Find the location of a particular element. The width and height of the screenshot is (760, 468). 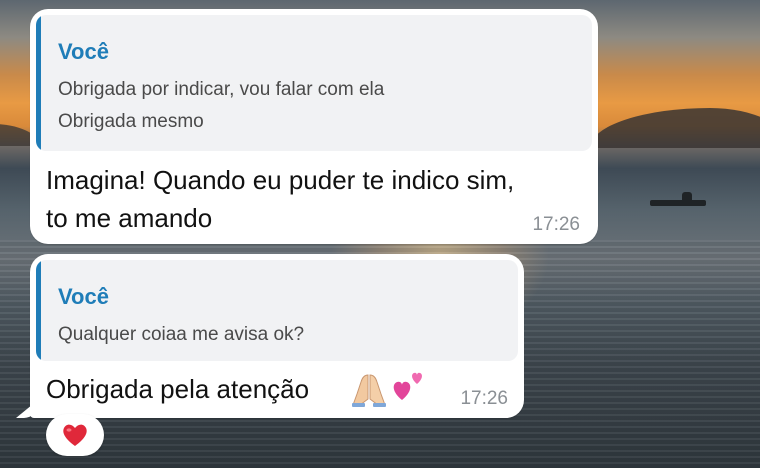

message-text-line: to me amando is located at coordinates (129, 218).